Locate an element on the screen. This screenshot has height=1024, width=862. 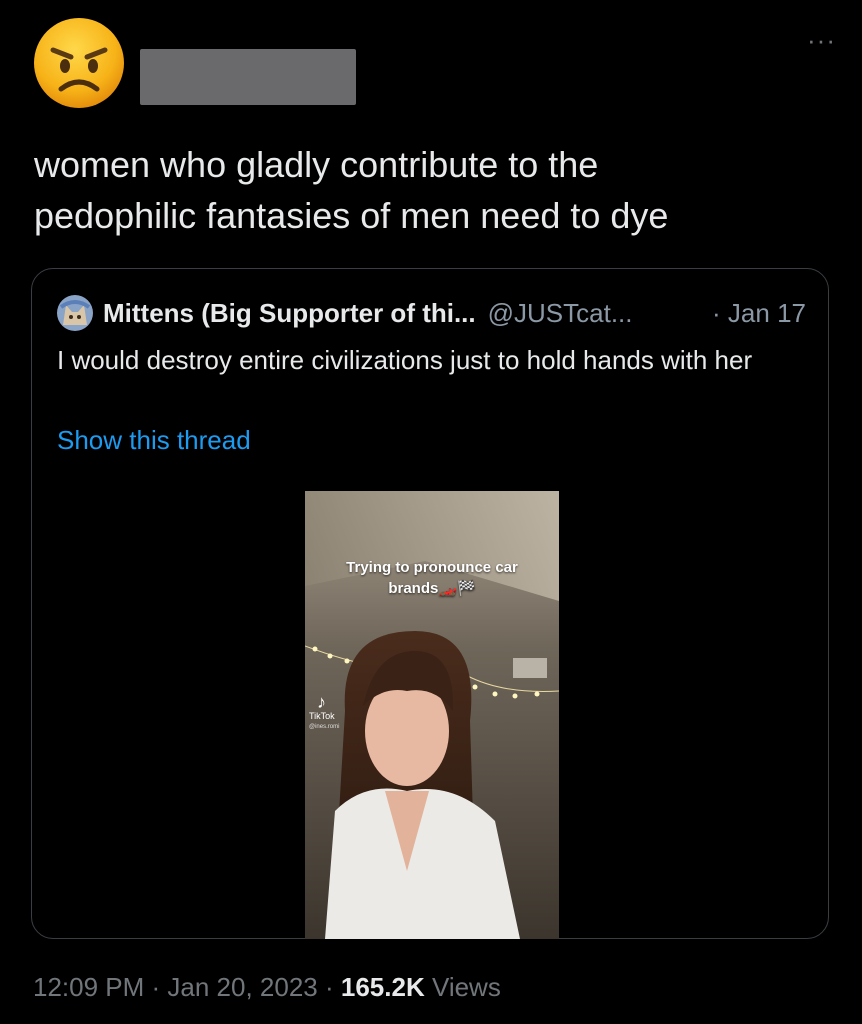
tweet-date: Jan 20, 2023 is located at coordinates (242, 987).